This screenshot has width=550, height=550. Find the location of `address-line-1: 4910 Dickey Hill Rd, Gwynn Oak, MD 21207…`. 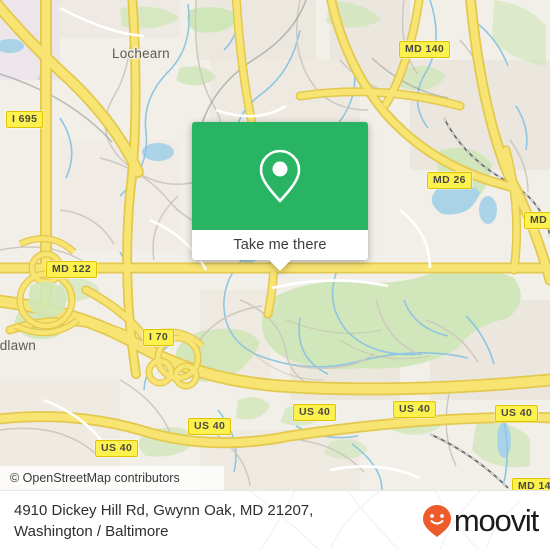

address-line-1: 4910 Dickey Hill Rd, Gwynn Oak, MD 21207… is located at coordinates (164, 510).